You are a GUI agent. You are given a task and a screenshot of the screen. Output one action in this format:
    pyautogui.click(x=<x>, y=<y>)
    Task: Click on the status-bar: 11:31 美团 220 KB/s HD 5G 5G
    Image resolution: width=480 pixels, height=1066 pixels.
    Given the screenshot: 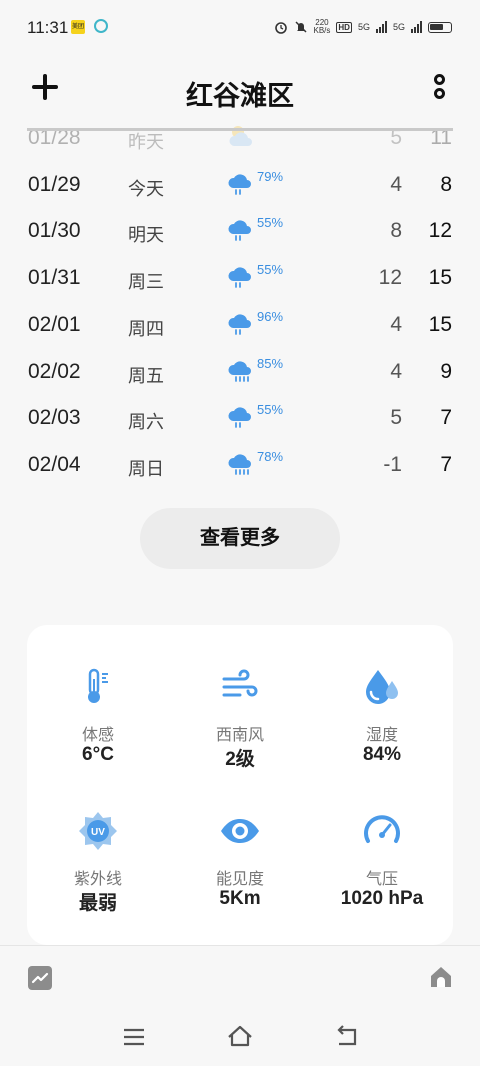 What is the action you would take?
    pyautogui.click(x=240, y=28)
    